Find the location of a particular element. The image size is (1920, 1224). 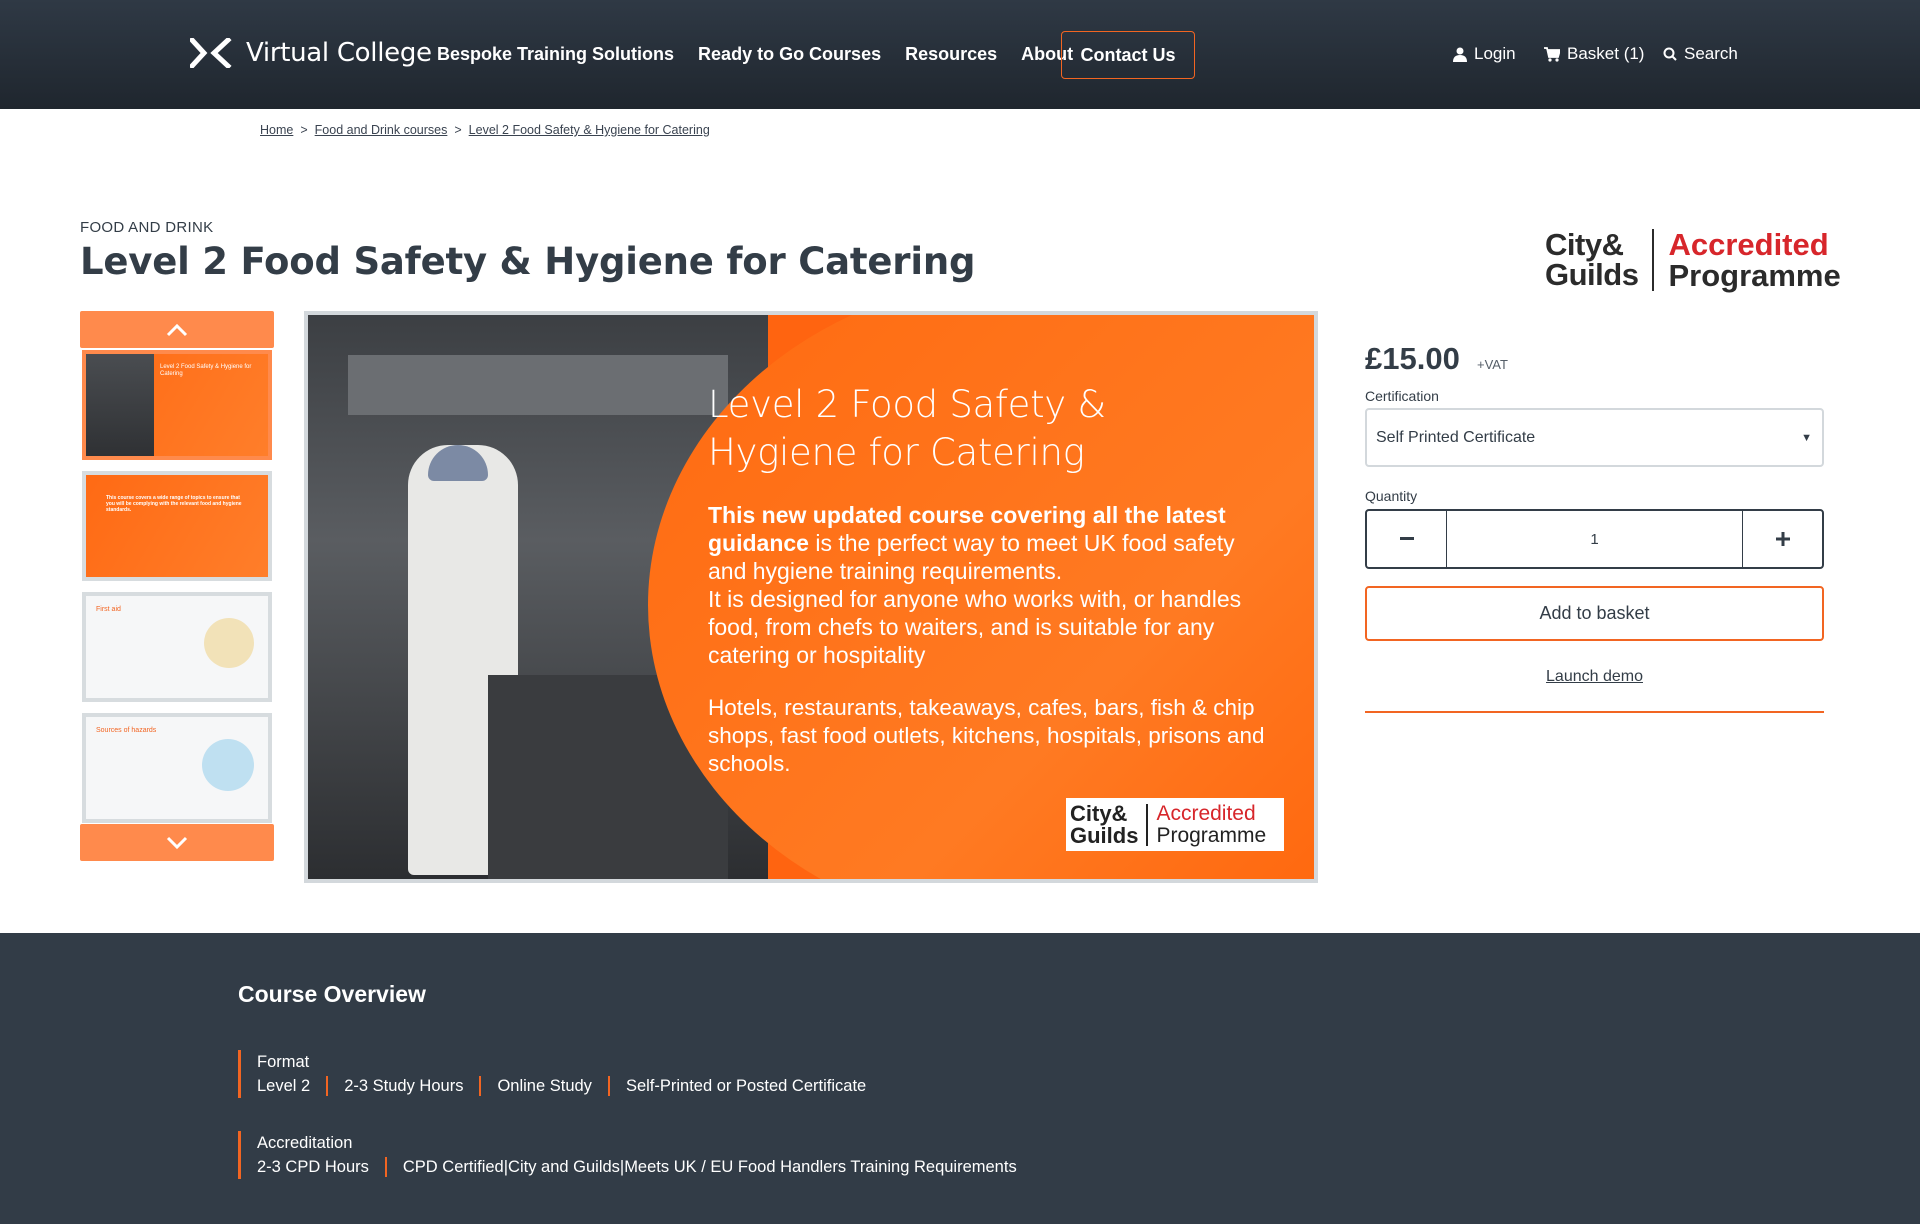

minus-icon is located at coordinates (1406, 538).